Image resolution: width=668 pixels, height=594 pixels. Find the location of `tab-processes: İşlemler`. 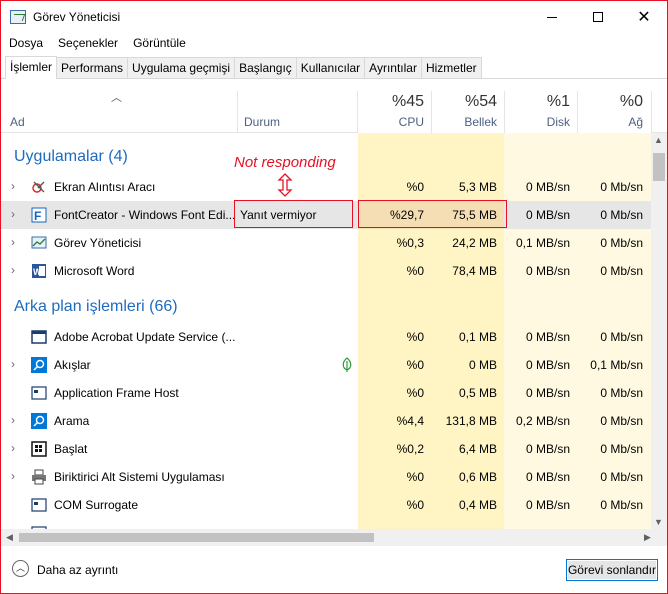

tab-processes: İşlemler is located at coordinates (31, 67).